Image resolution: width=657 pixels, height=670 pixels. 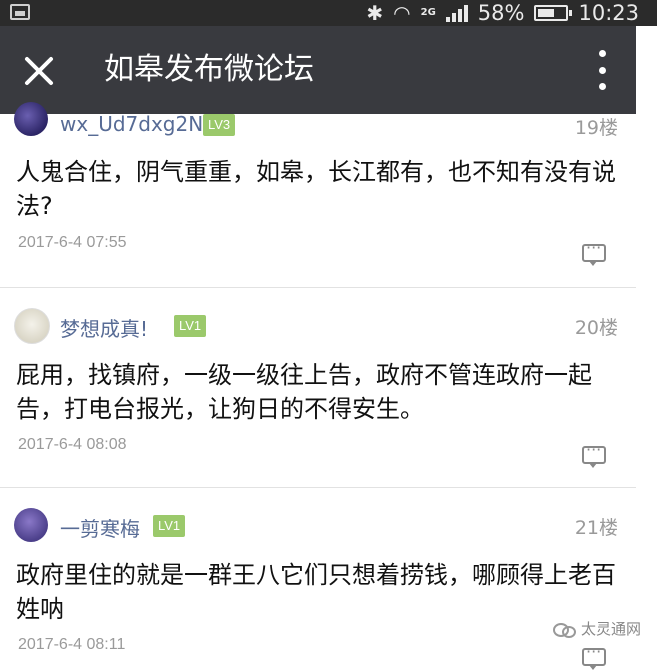 I want to click on gallery-notification-icon, so click(x=20, y=12).